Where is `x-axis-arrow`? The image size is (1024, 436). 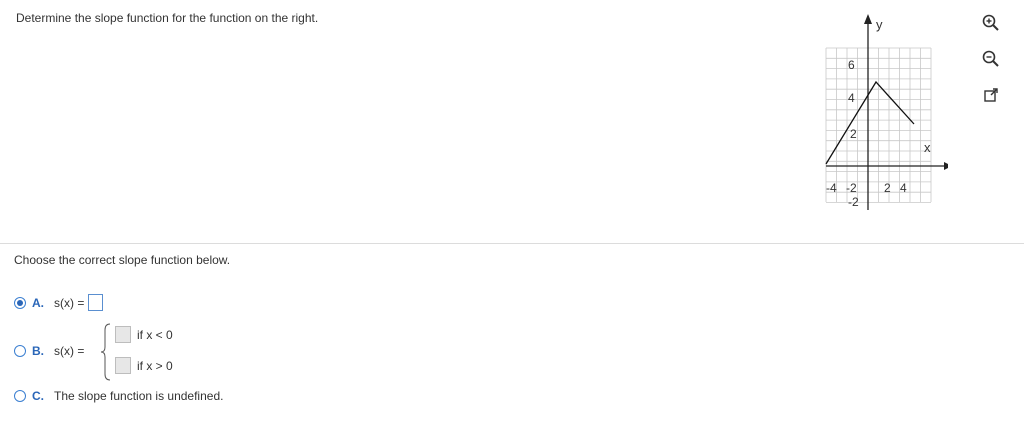 x-axis-arrow is located at coordinates (946, 166).